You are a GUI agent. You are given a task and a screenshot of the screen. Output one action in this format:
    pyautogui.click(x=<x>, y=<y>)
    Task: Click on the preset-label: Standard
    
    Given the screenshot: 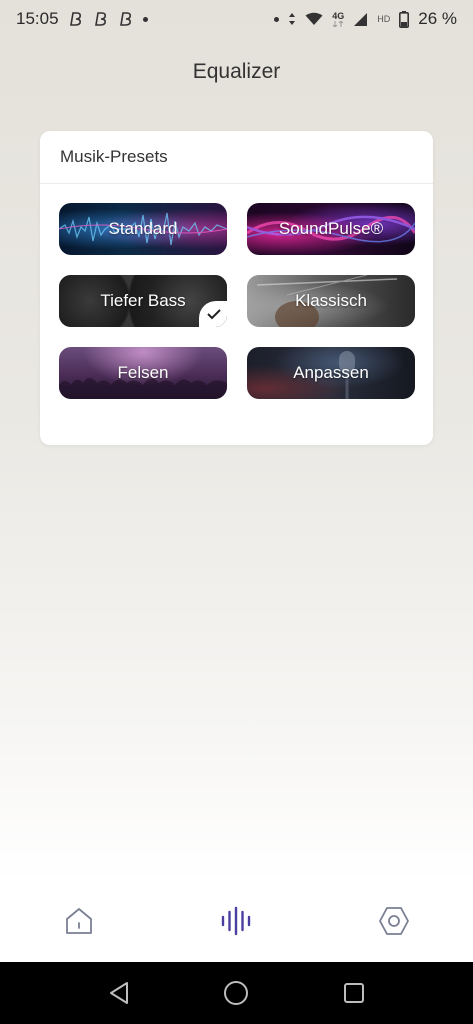 What is the action you would take?
    pyautogui.click(x=143, y=228)
    